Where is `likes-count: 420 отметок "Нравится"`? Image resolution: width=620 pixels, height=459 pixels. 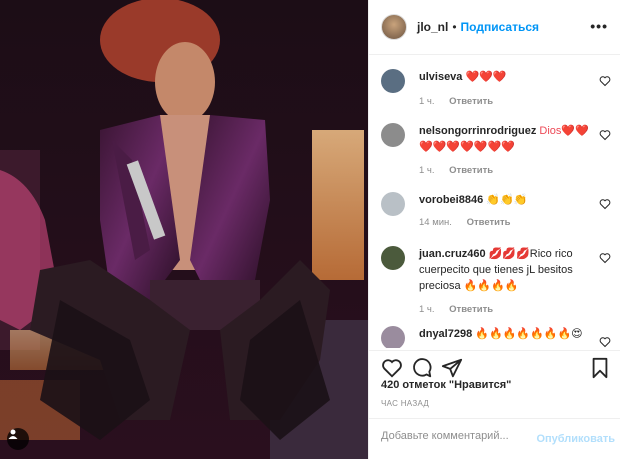
likes-count: 420 отметок "Нравится" is located at coordinates (446, 385).